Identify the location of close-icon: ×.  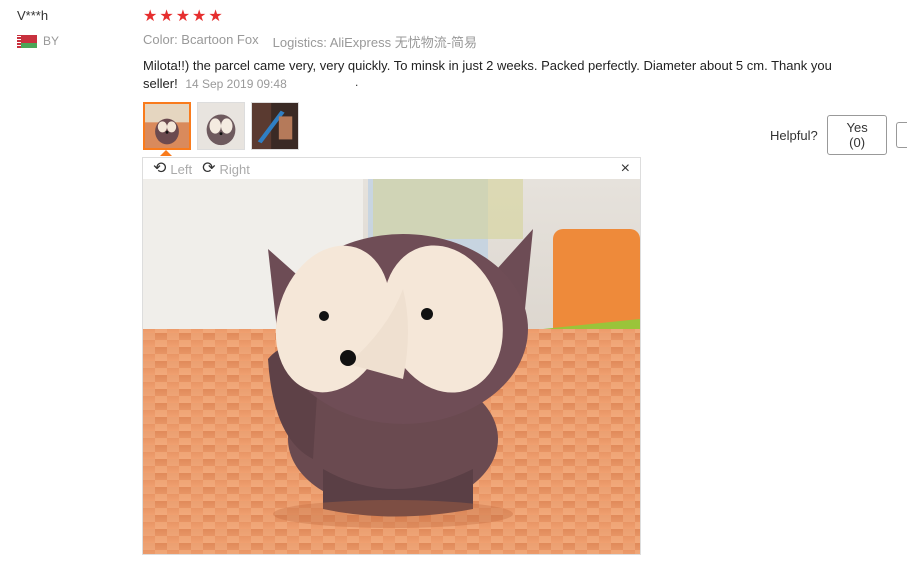
(625, 169).